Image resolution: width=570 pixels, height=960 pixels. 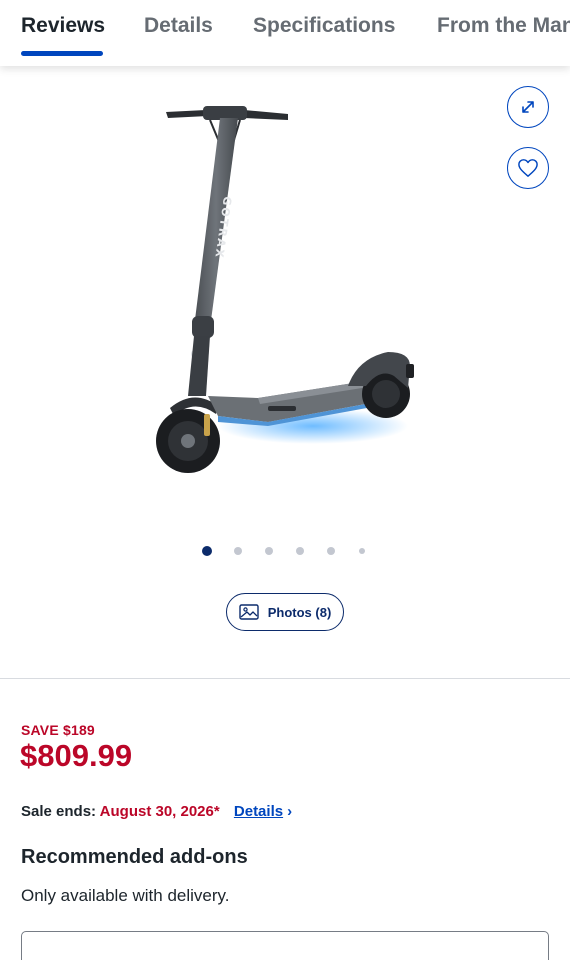 I want to click on heart-icon, so click(x=528, y=168).